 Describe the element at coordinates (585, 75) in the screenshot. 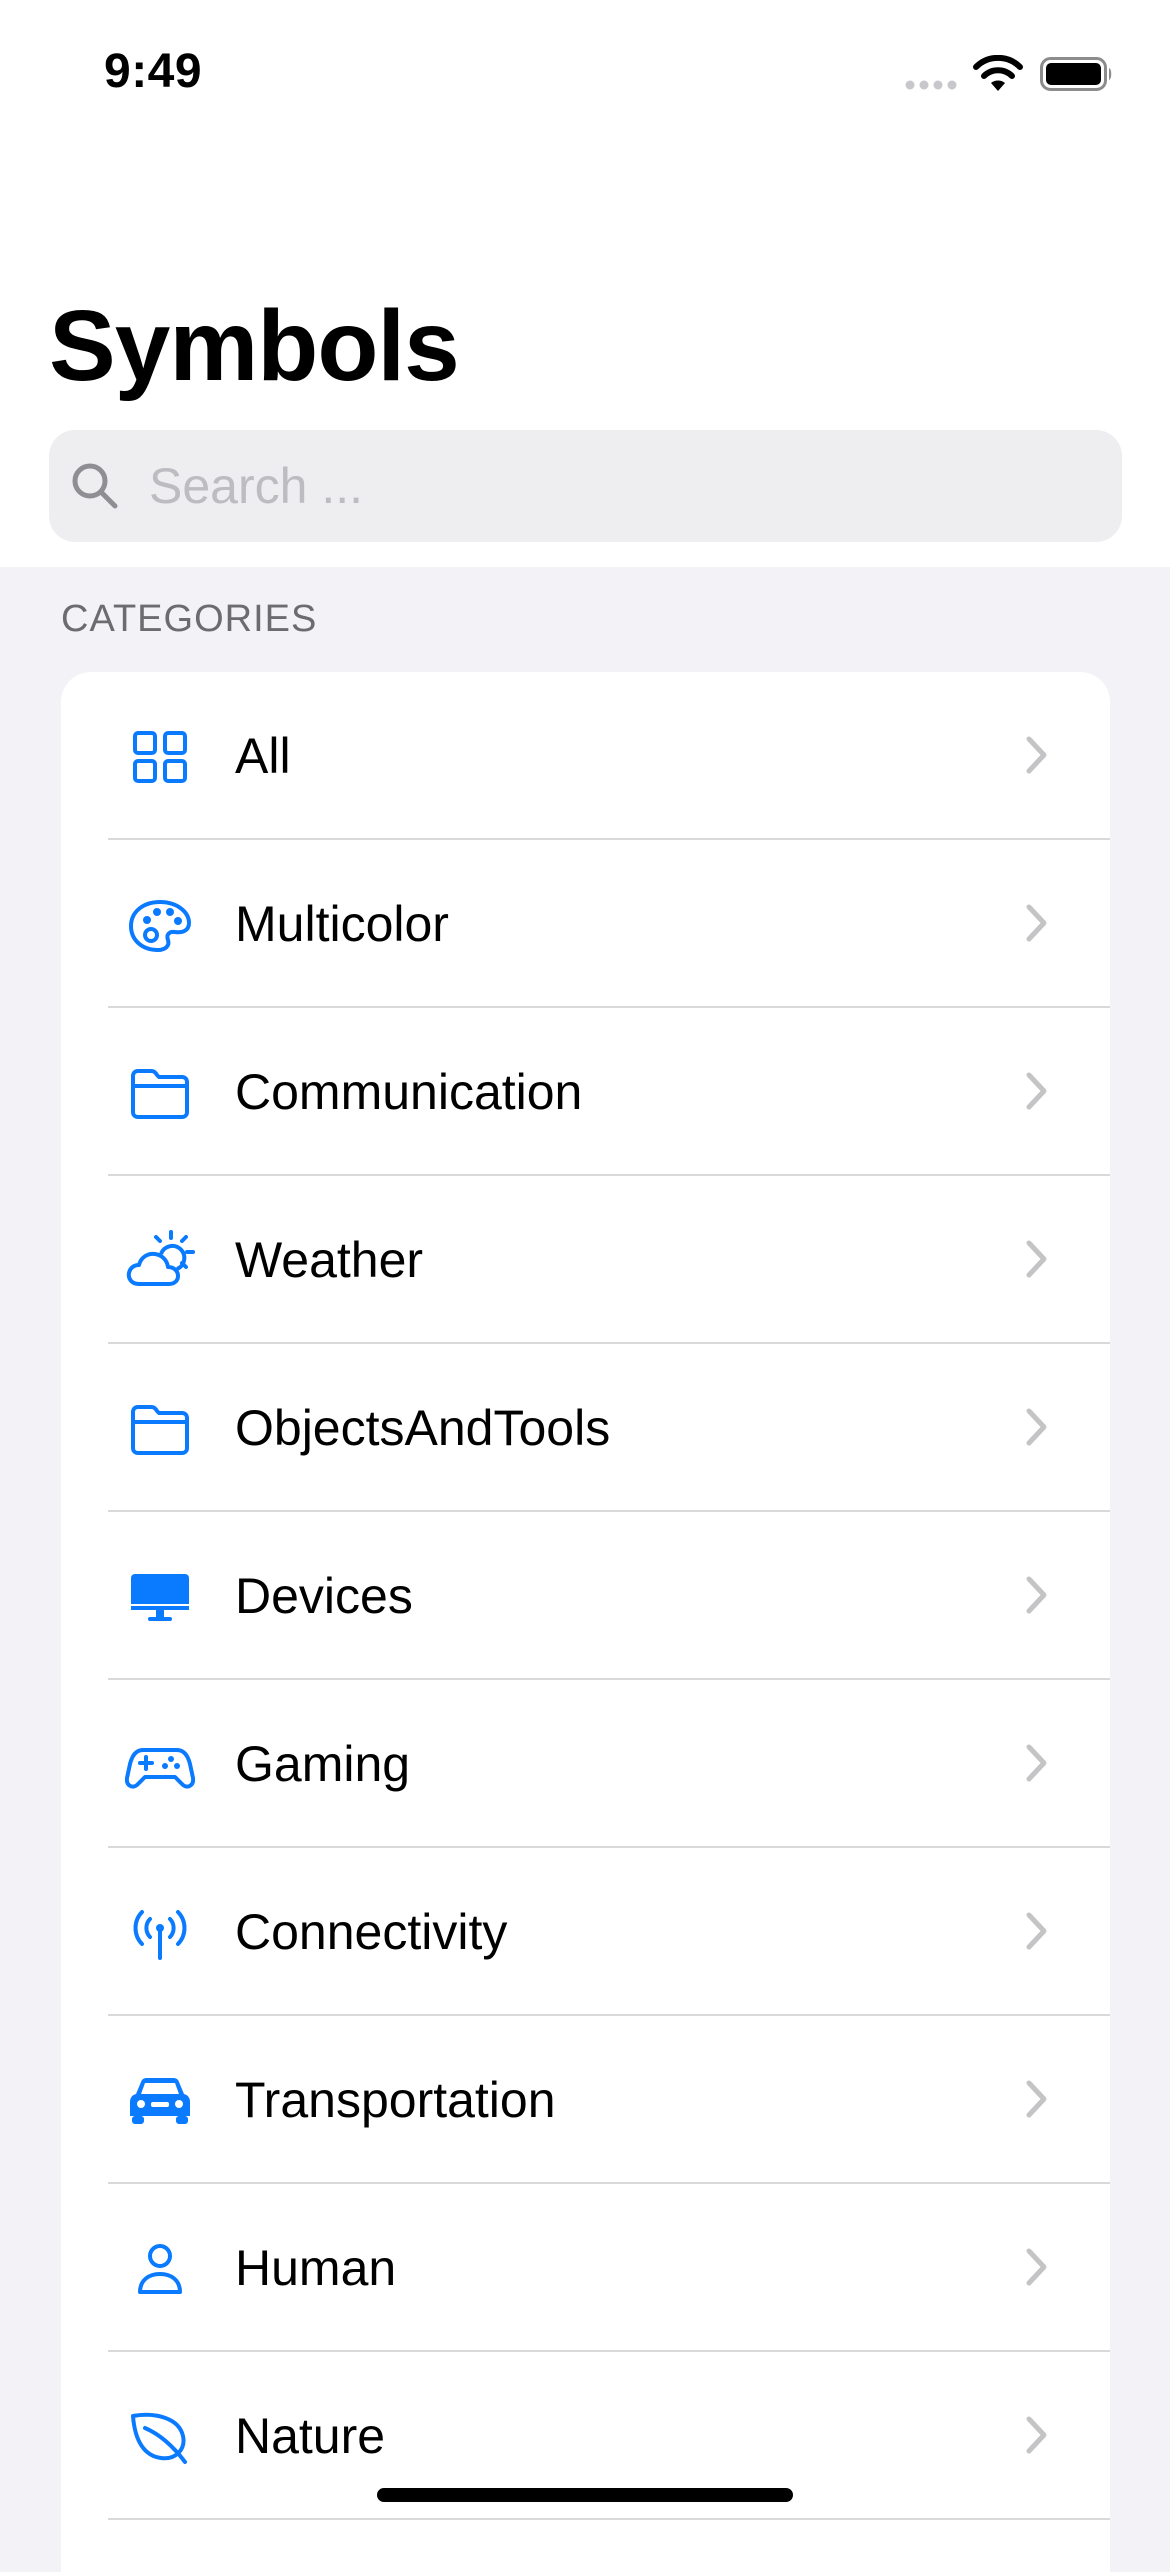

I see `status-bar: 9:49` at that location.